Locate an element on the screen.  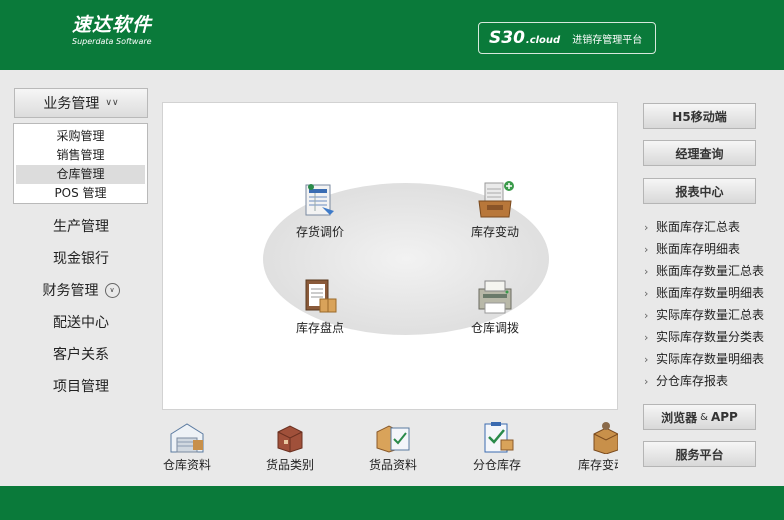
browser-app-amp: & is located at coordinates (704, 417).